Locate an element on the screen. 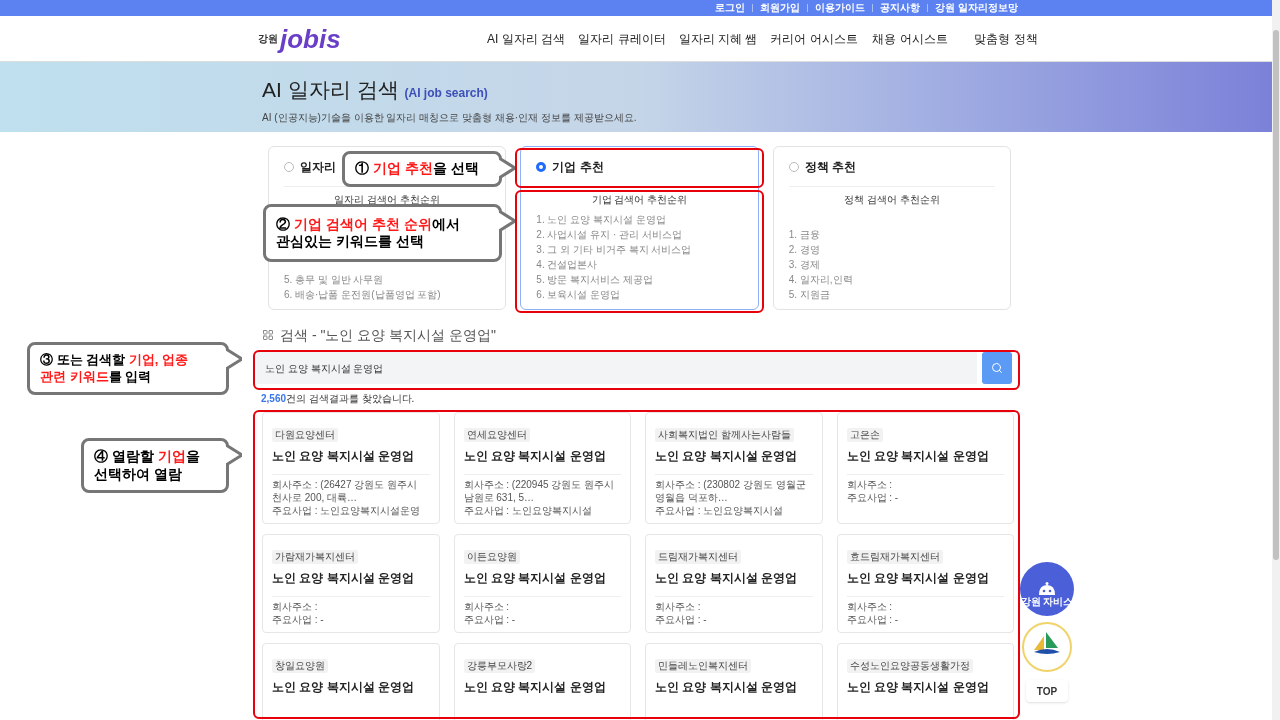  search-heading: 검색 - "노인 요양 복지시설 운영업" is located at coordinates (388, 335).